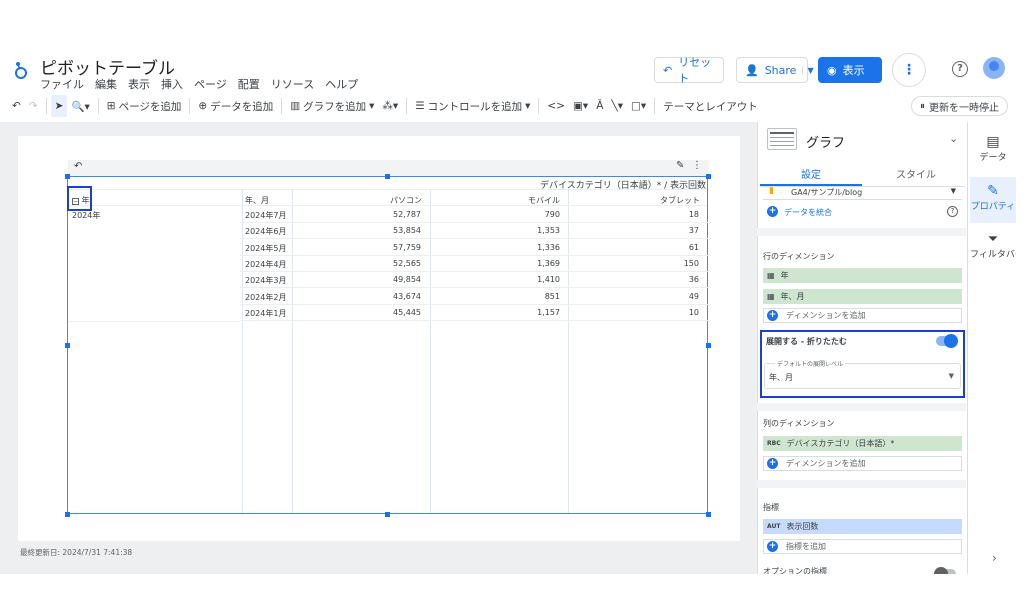  What do you see at coordinates (862, 315) in the screenshot?
I see `add-row-dimension-button: + ディメンションを追加` at bounding box center [862, 315].